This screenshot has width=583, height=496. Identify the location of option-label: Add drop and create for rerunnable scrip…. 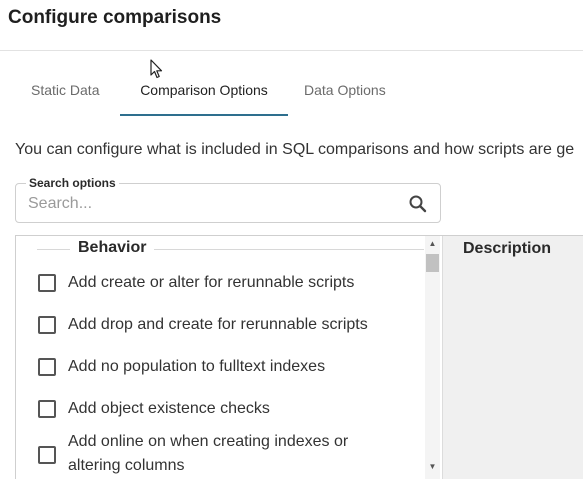
(218, 324).